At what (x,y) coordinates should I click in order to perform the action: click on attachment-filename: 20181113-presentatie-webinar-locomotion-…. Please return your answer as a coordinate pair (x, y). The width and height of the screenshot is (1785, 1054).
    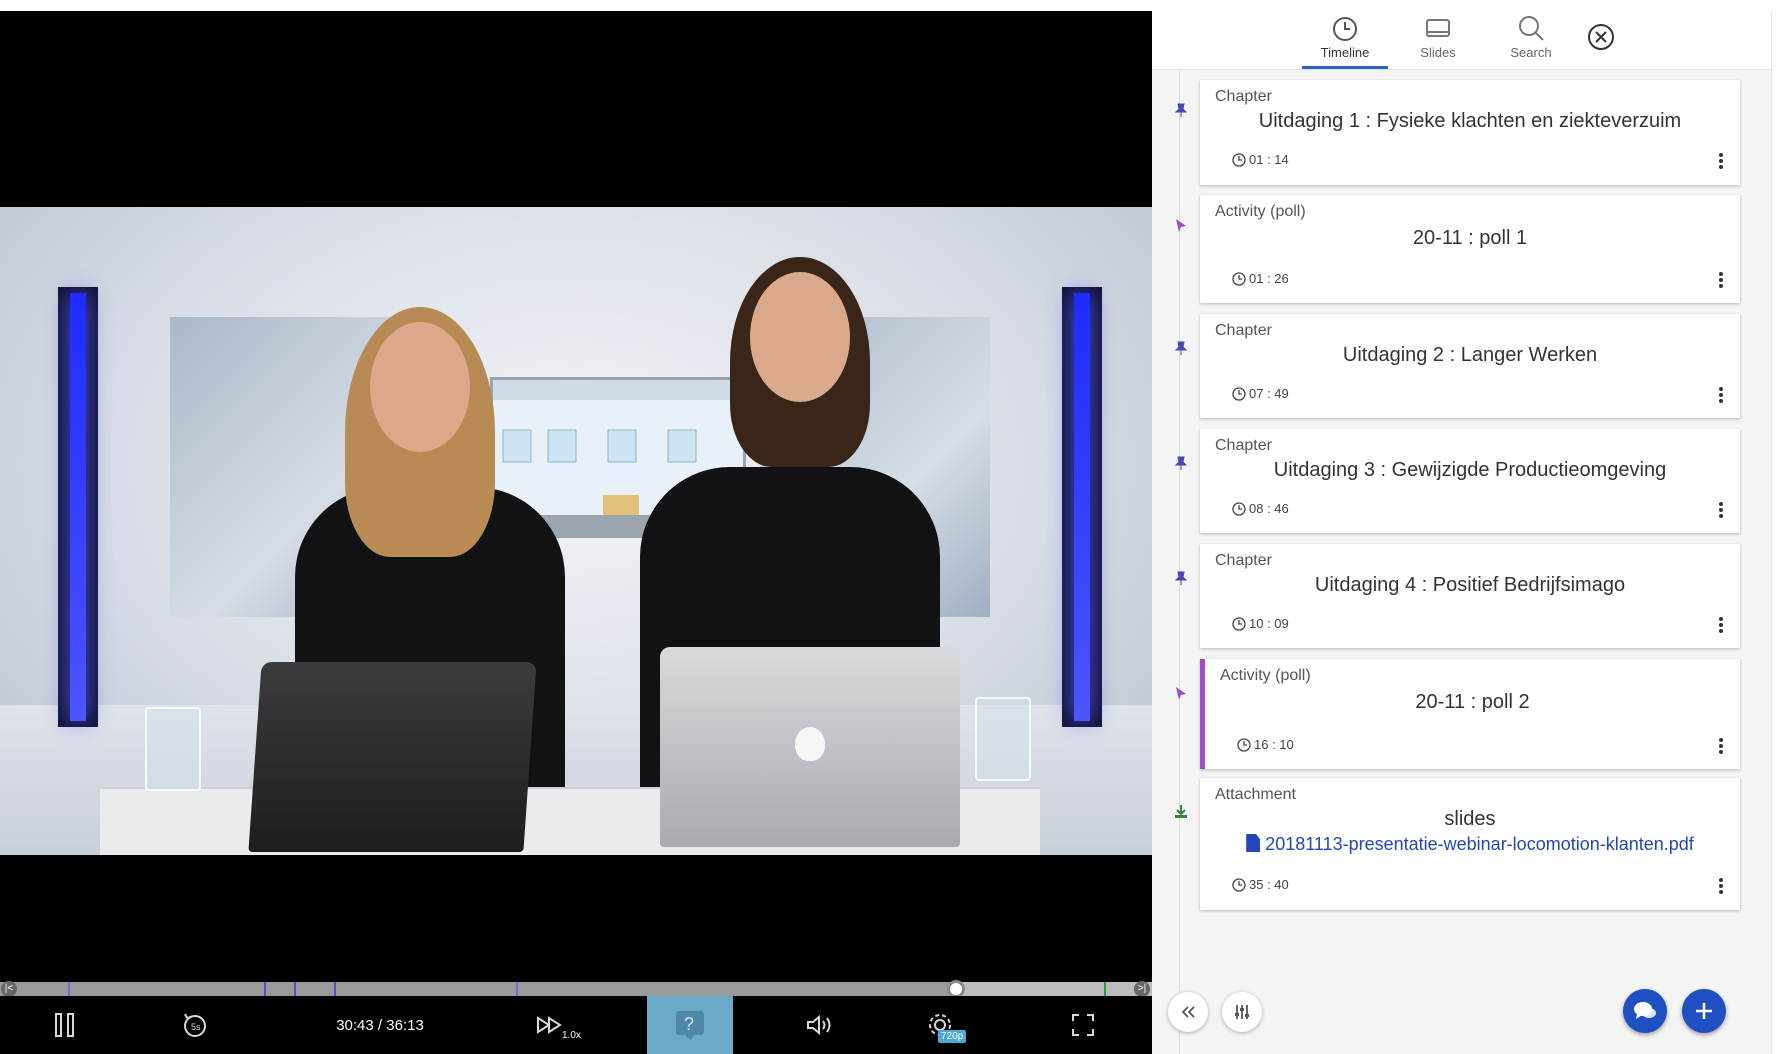
    Looking at the image, I should click on (1479, 844).